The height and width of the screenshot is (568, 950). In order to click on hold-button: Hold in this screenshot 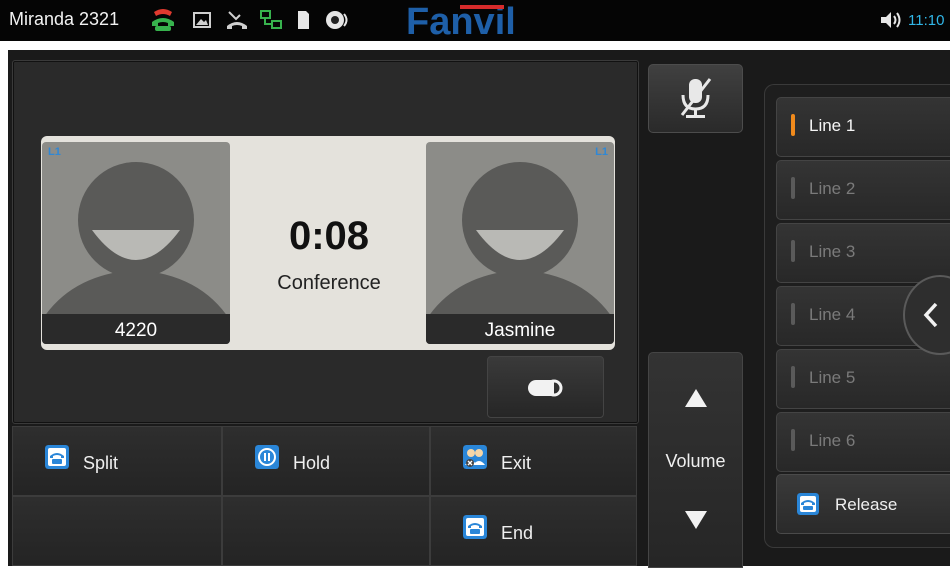, I will do `click(326, 461)`.